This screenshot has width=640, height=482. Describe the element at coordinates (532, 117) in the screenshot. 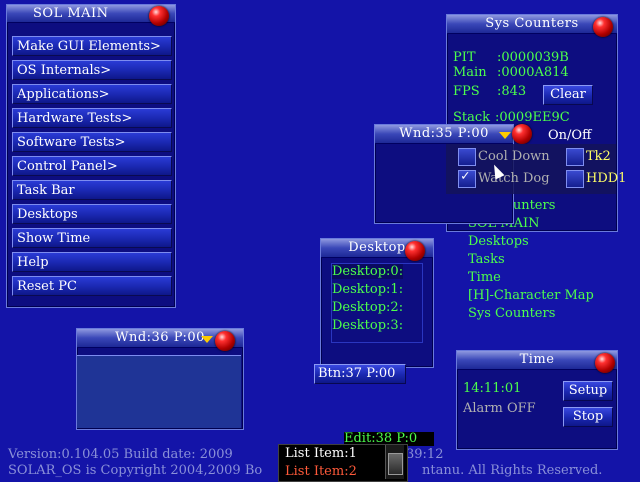

I see `stack-value: :0009EE9C` at that location.